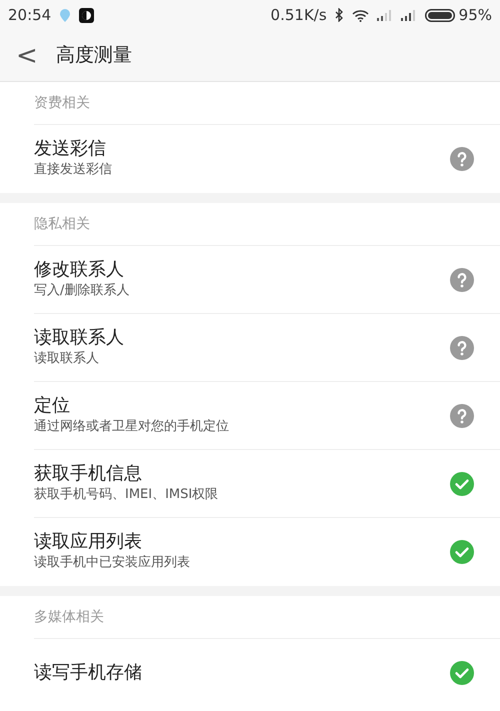 This screenshot has width=500, height=711. I want to click on permission-title: 读取应用列表, so click(88, 542).